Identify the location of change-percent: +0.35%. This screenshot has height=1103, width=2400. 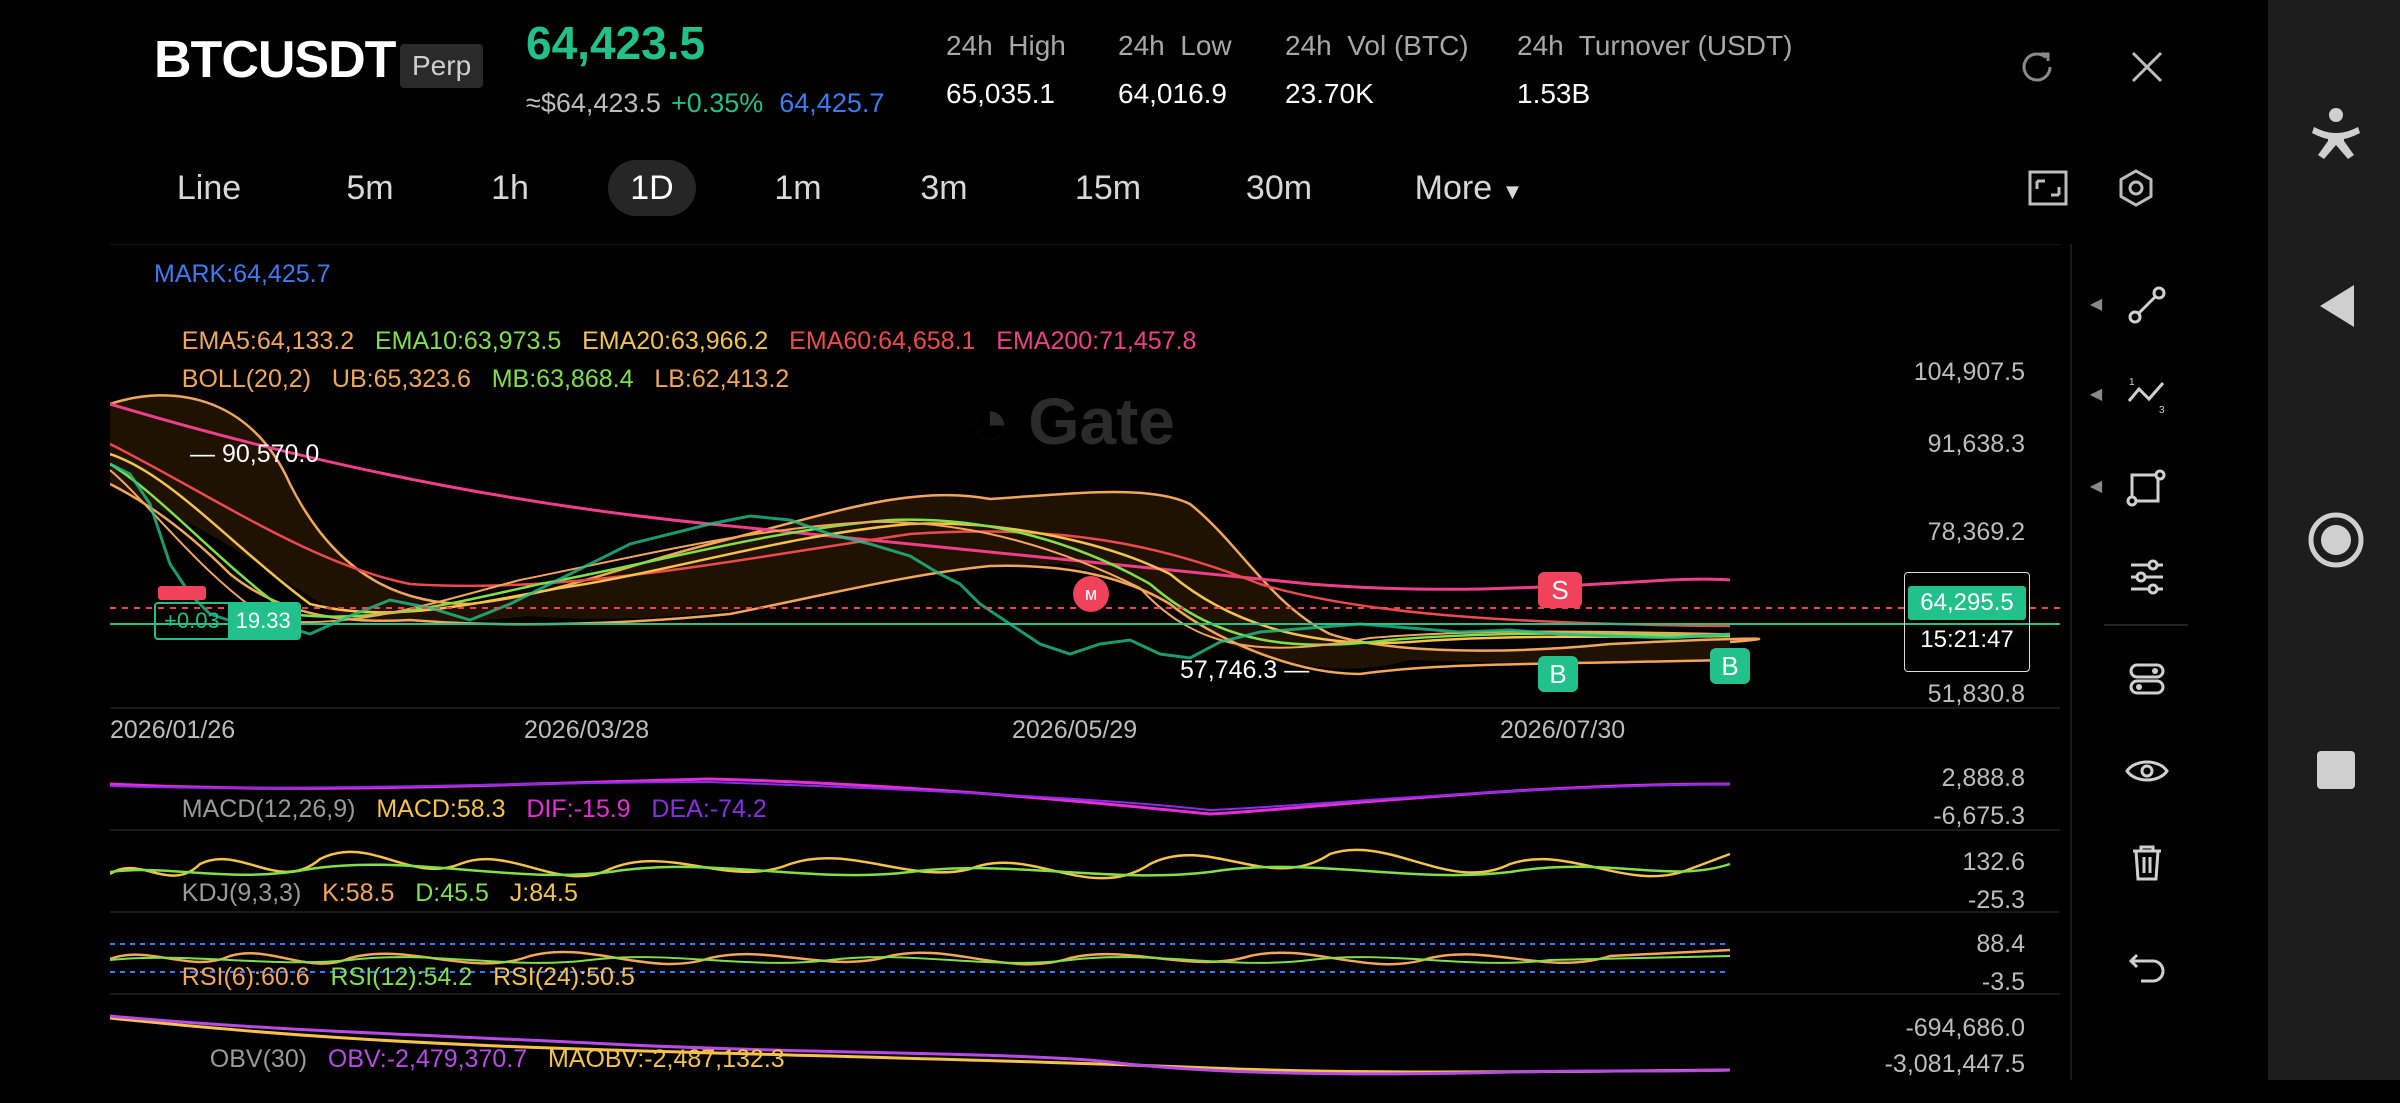
(717, 103).